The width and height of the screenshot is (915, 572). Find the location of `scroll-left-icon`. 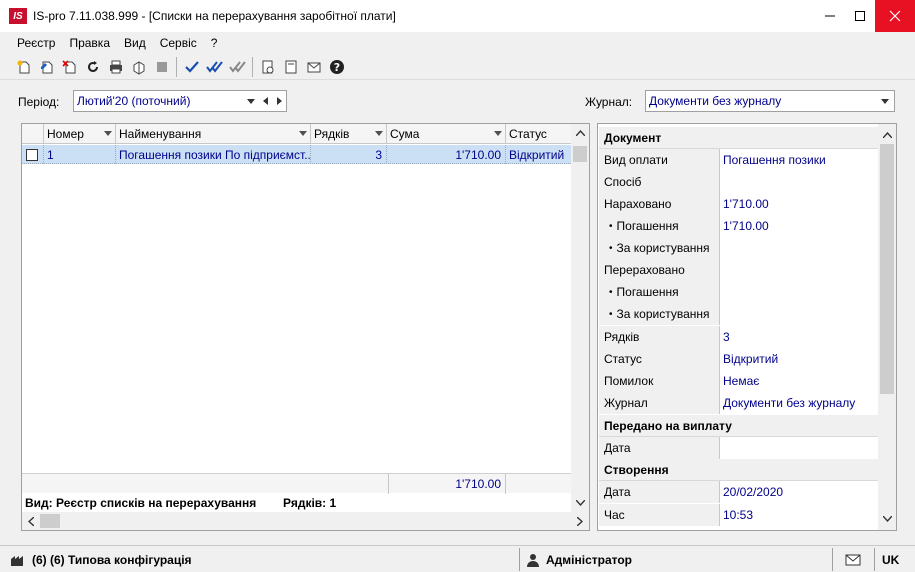

scroll-left-icon is located at coordinates (31, 521).